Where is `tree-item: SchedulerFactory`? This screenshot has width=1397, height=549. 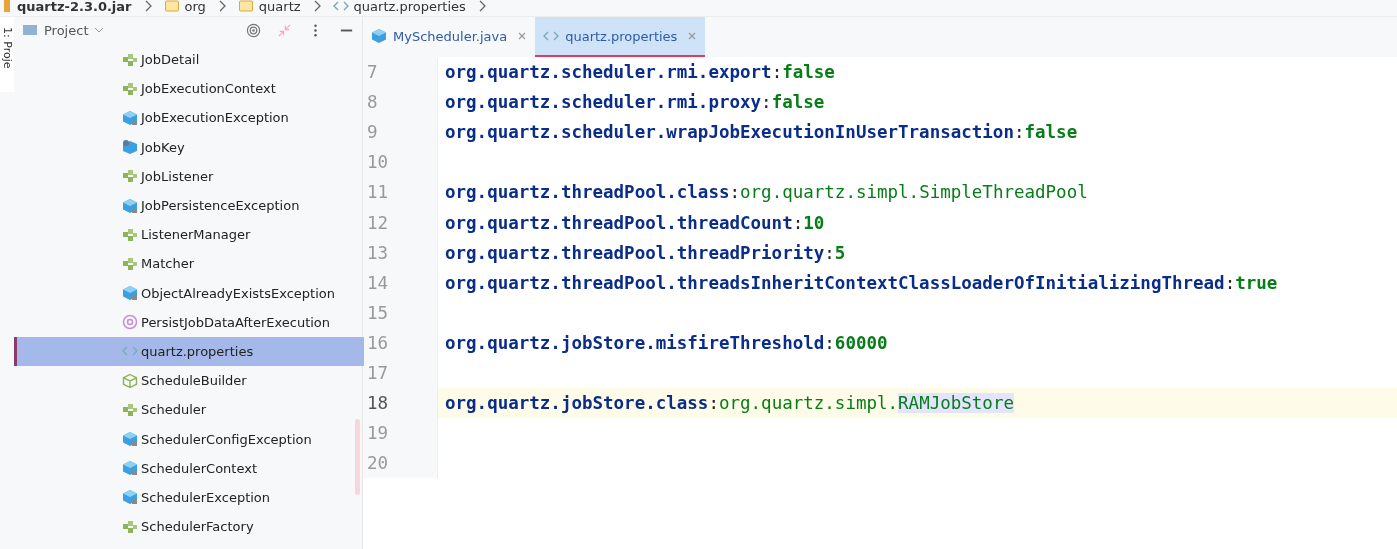 tree-item: SchedulerFactory is located at coordinates (188, 527).